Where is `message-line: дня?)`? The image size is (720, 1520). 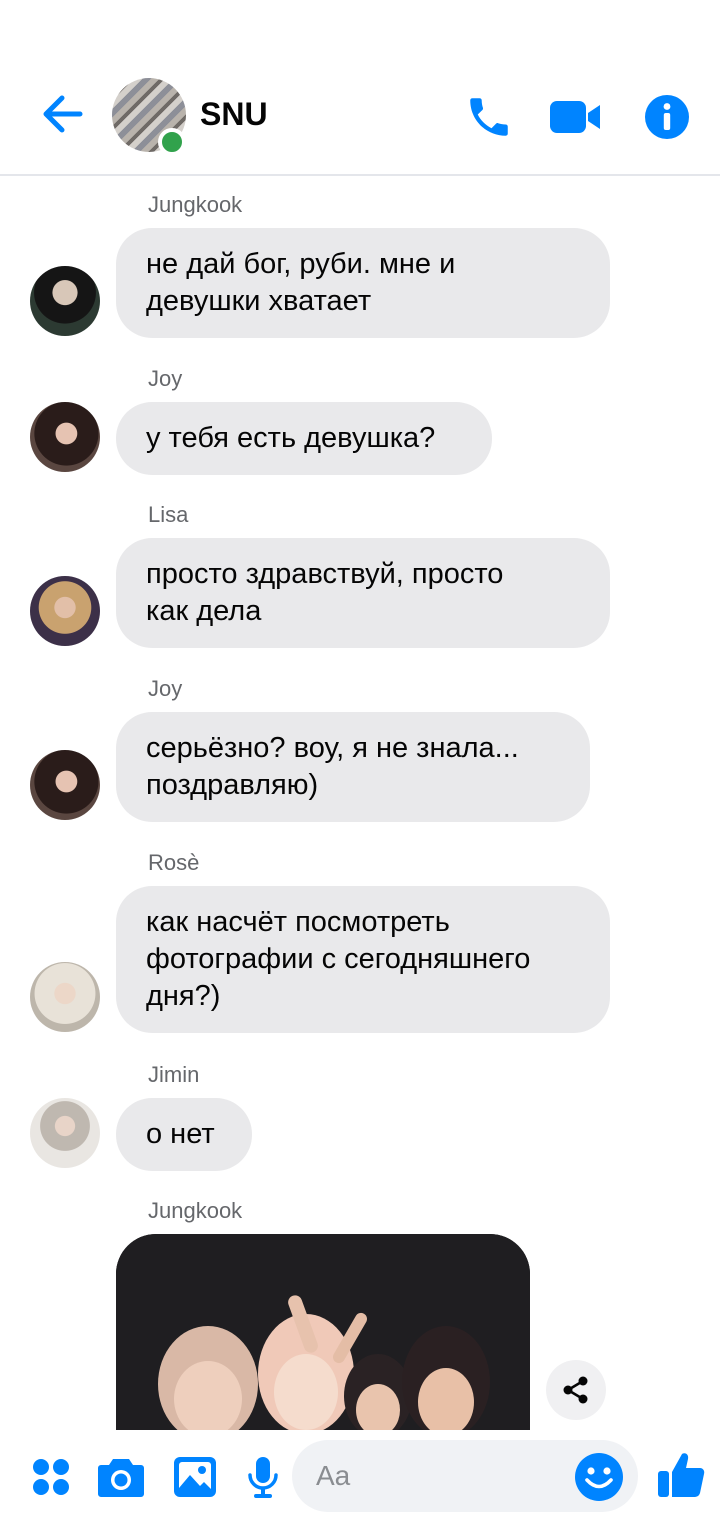 message-line: дня?) is located at coordinates (183, 996).